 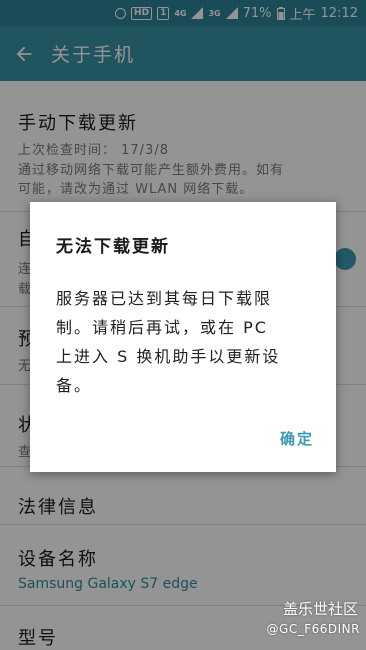 What do you see at coordinates (320, 609) in the screenshot?
I see `watermark-logo: 盖乐世社区` at bounding box center [320, 609].